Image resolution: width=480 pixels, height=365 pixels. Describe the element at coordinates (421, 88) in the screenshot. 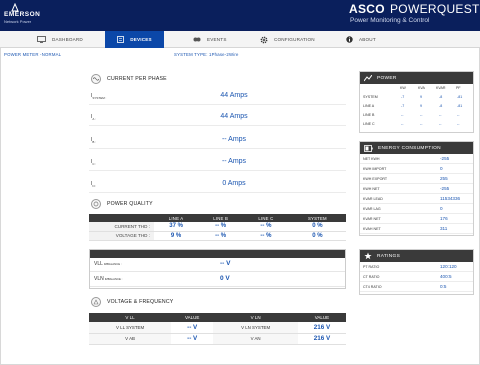

I see `column-header: KVA` at that location.